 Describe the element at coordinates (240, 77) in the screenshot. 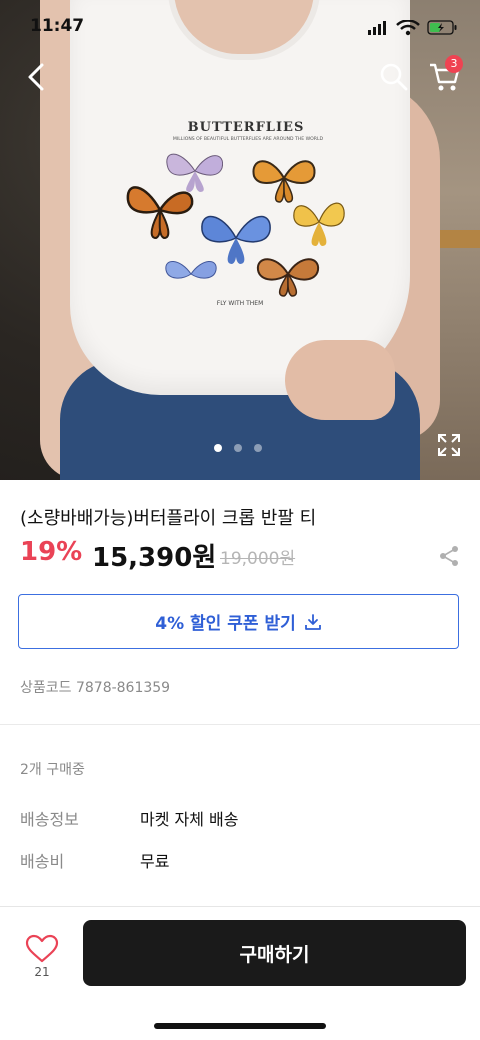

I see `top-navigation` at that location.